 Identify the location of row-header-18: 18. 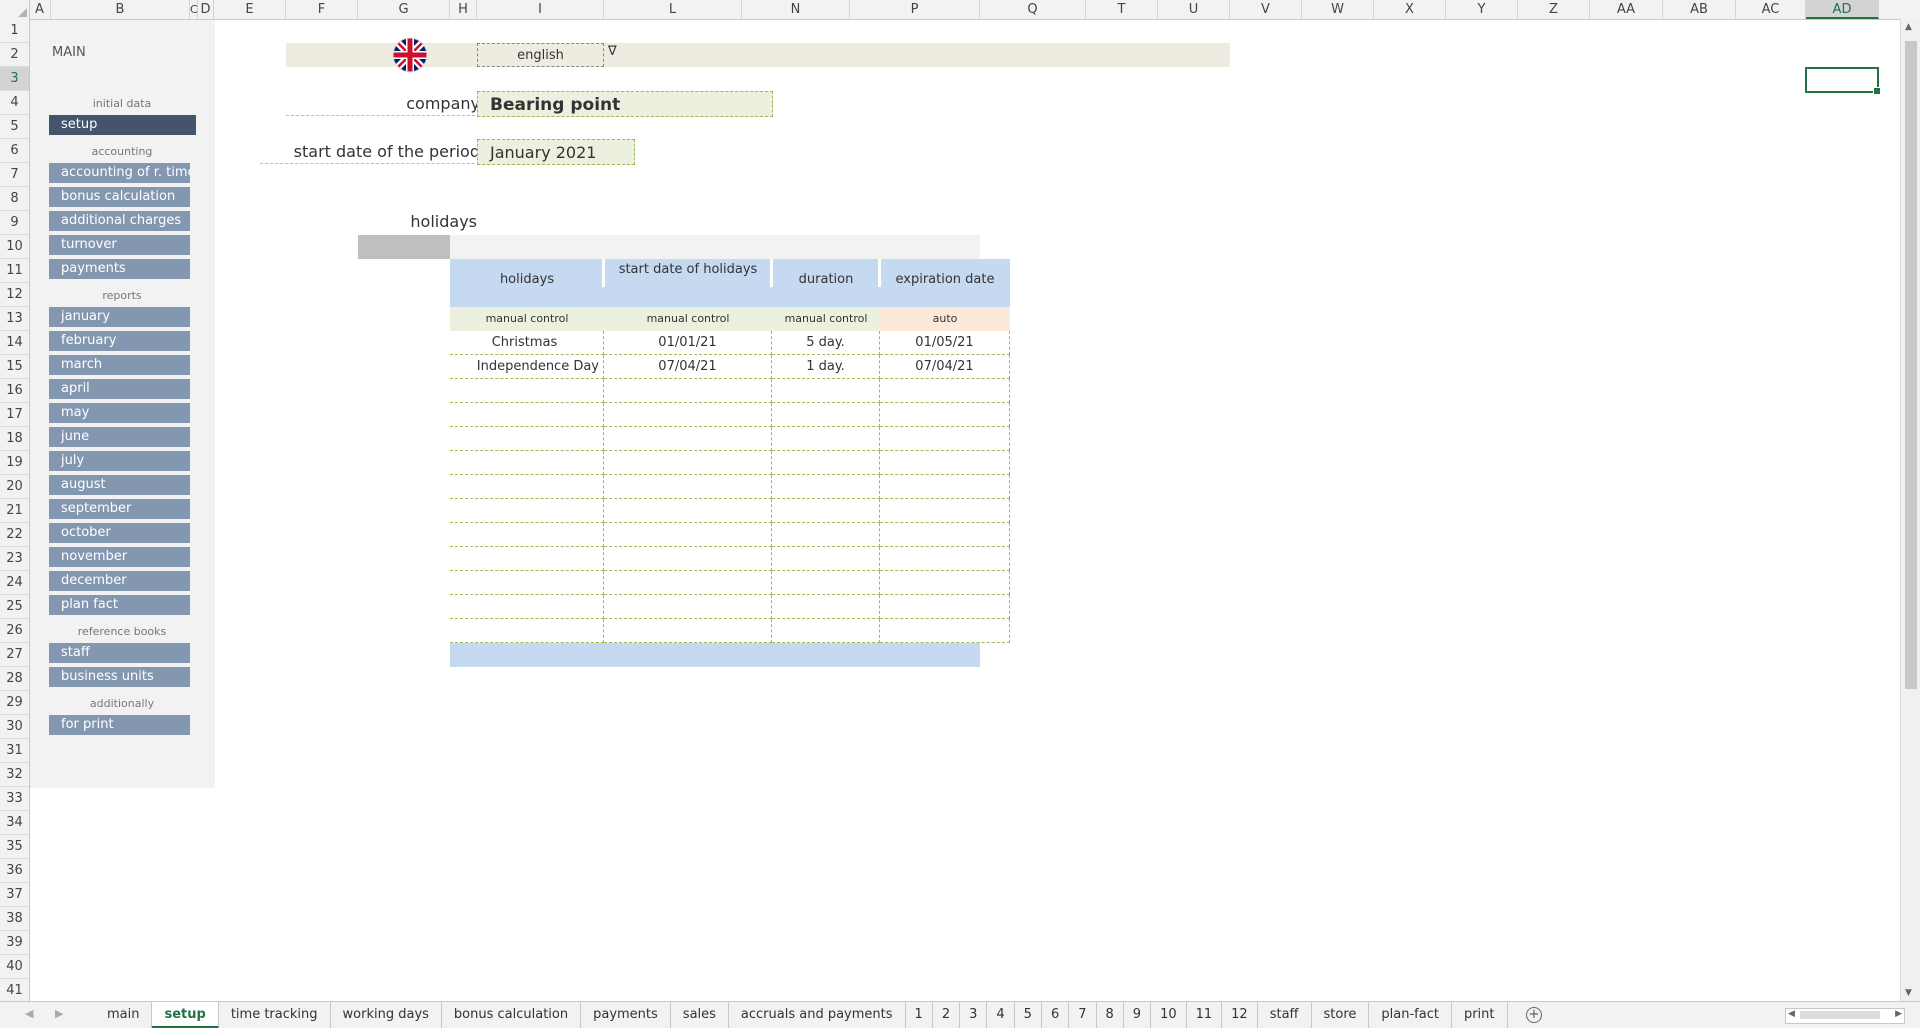
(14, 439).